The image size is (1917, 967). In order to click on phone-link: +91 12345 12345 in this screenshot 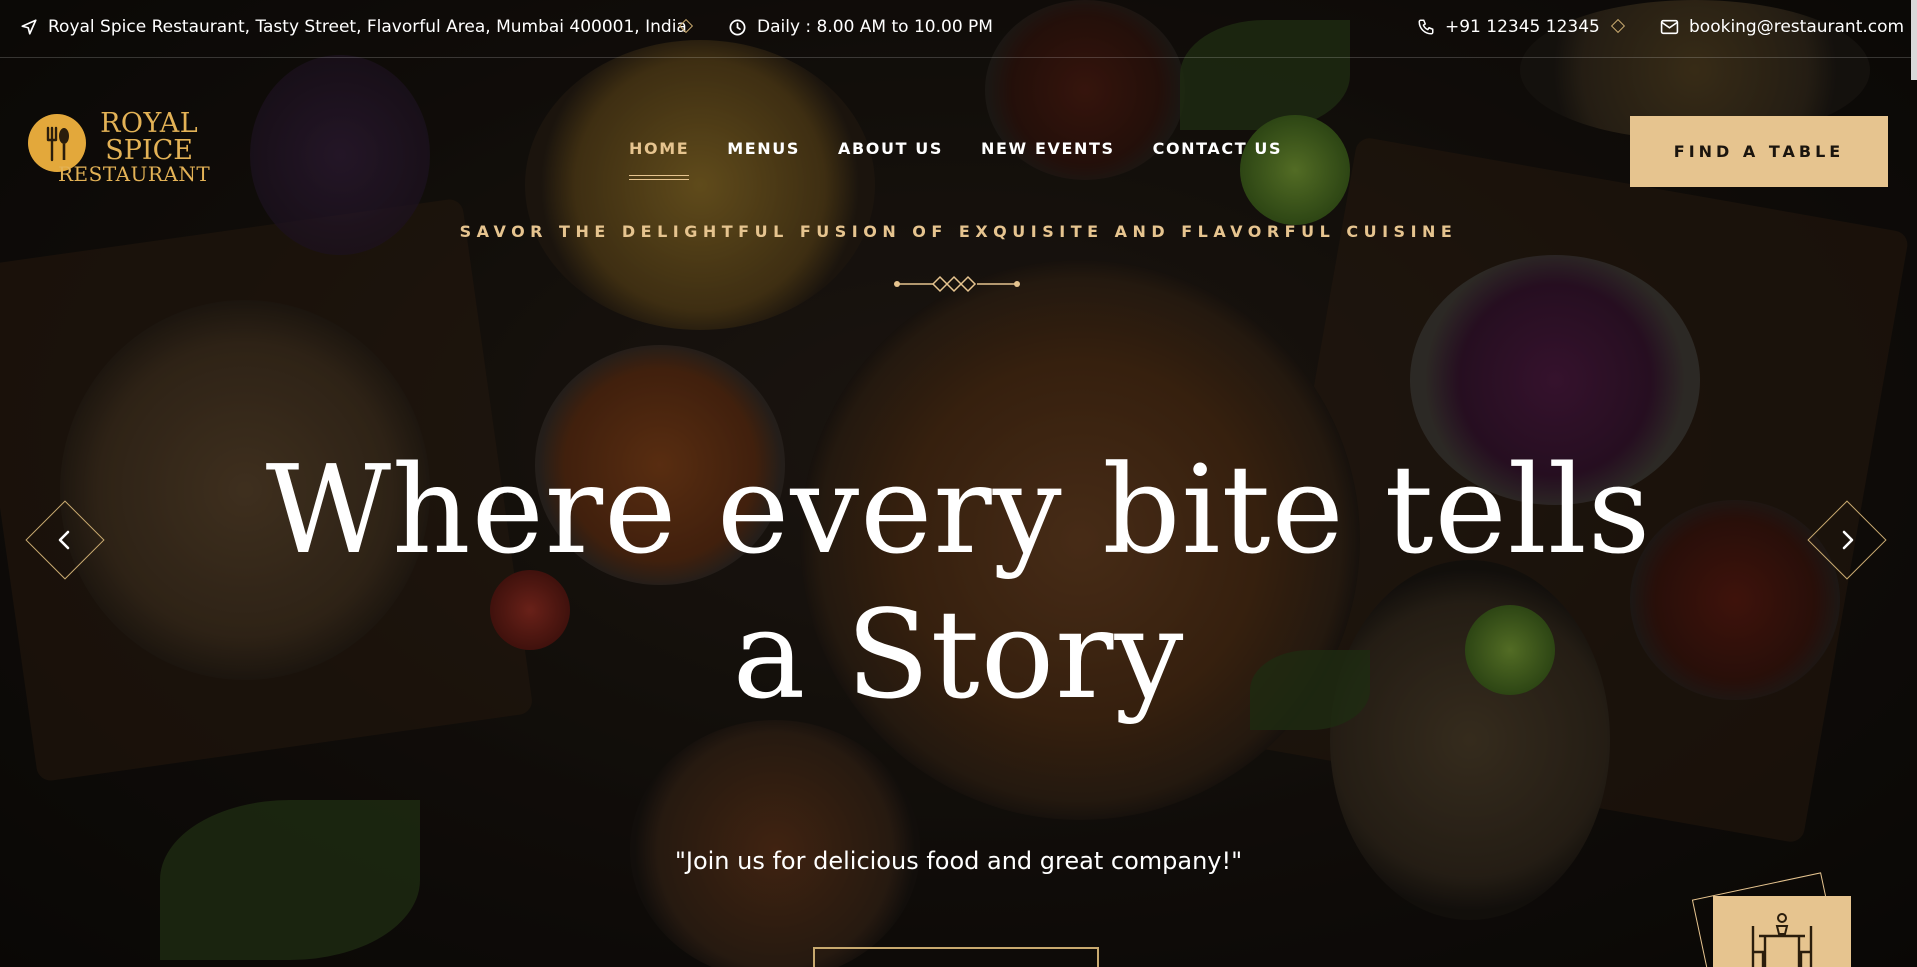, I will do `click(1508, 27)`.